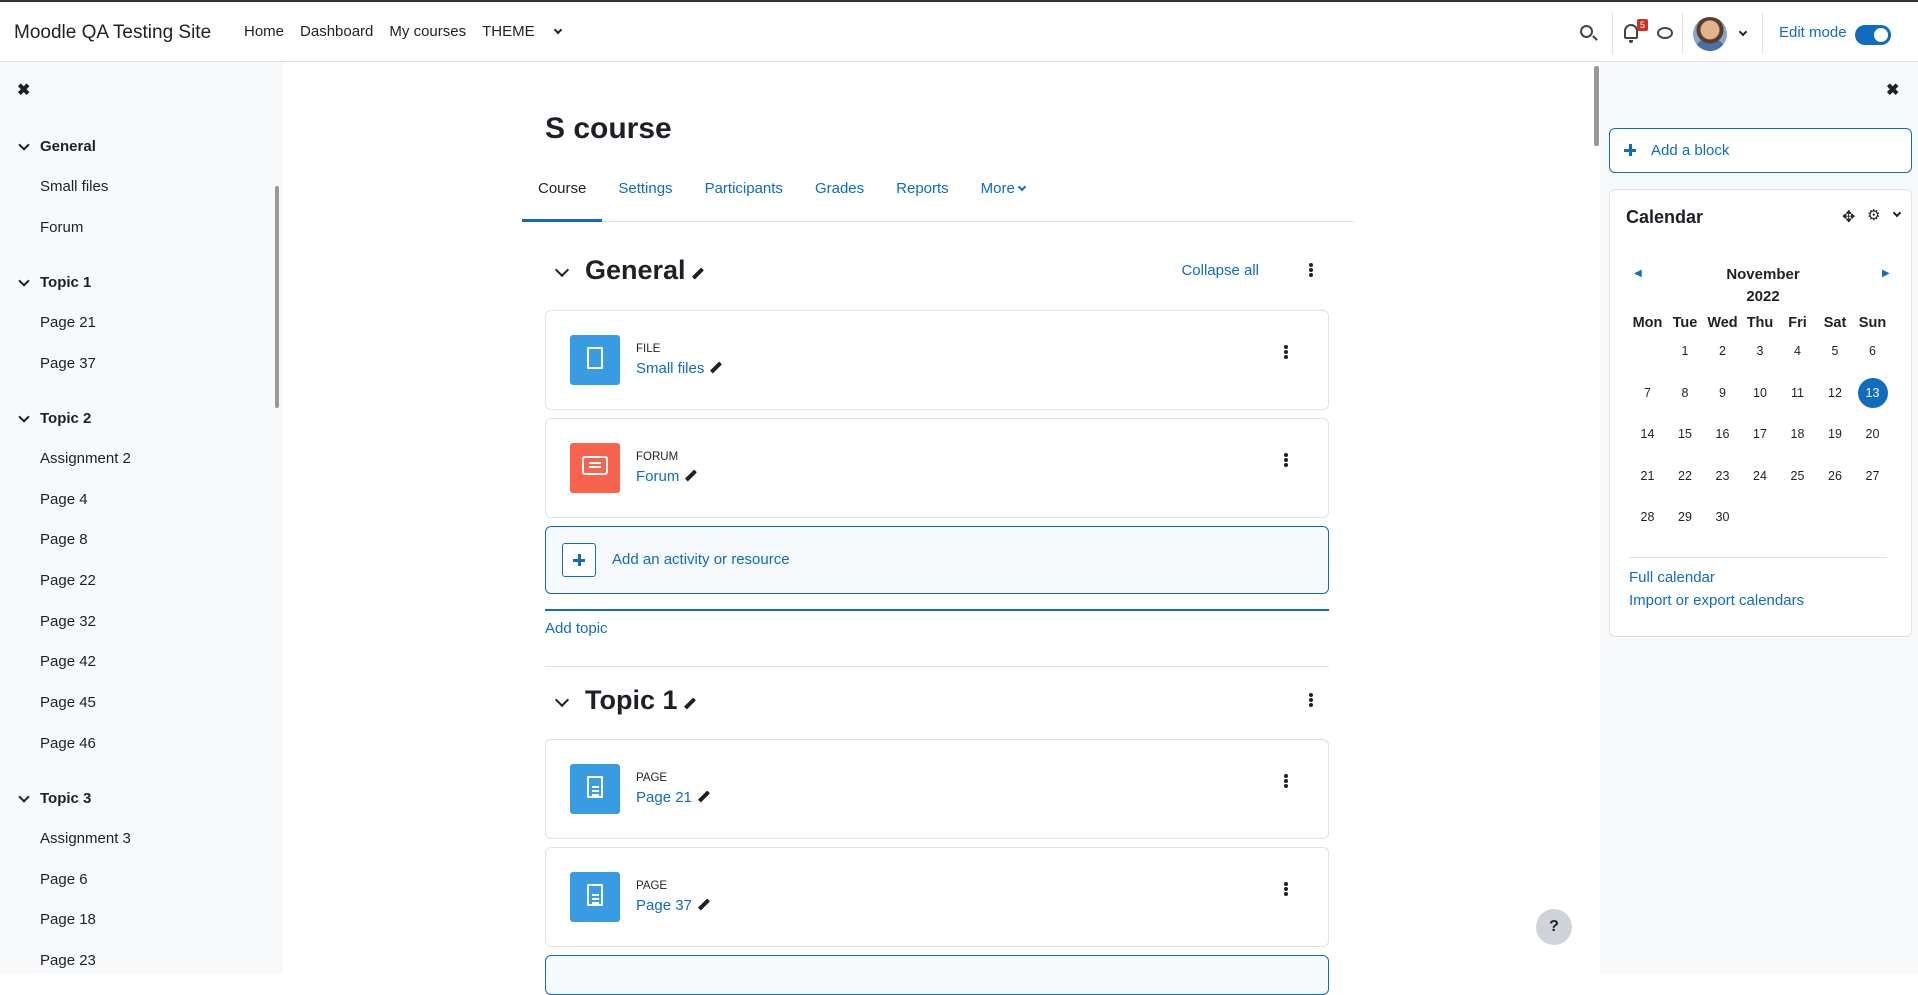 Image resolution: width=1918 pixels, height=995 pixels. I want to click on calendar-day: 25, so click(1798, 476).